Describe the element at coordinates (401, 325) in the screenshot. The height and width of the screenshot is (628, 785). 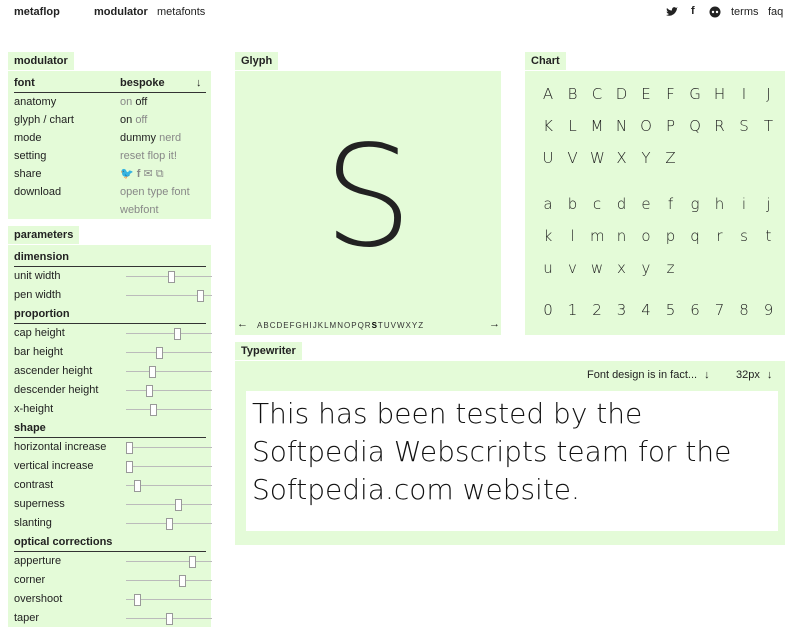
I see `alphabet-letter: W` at that location.